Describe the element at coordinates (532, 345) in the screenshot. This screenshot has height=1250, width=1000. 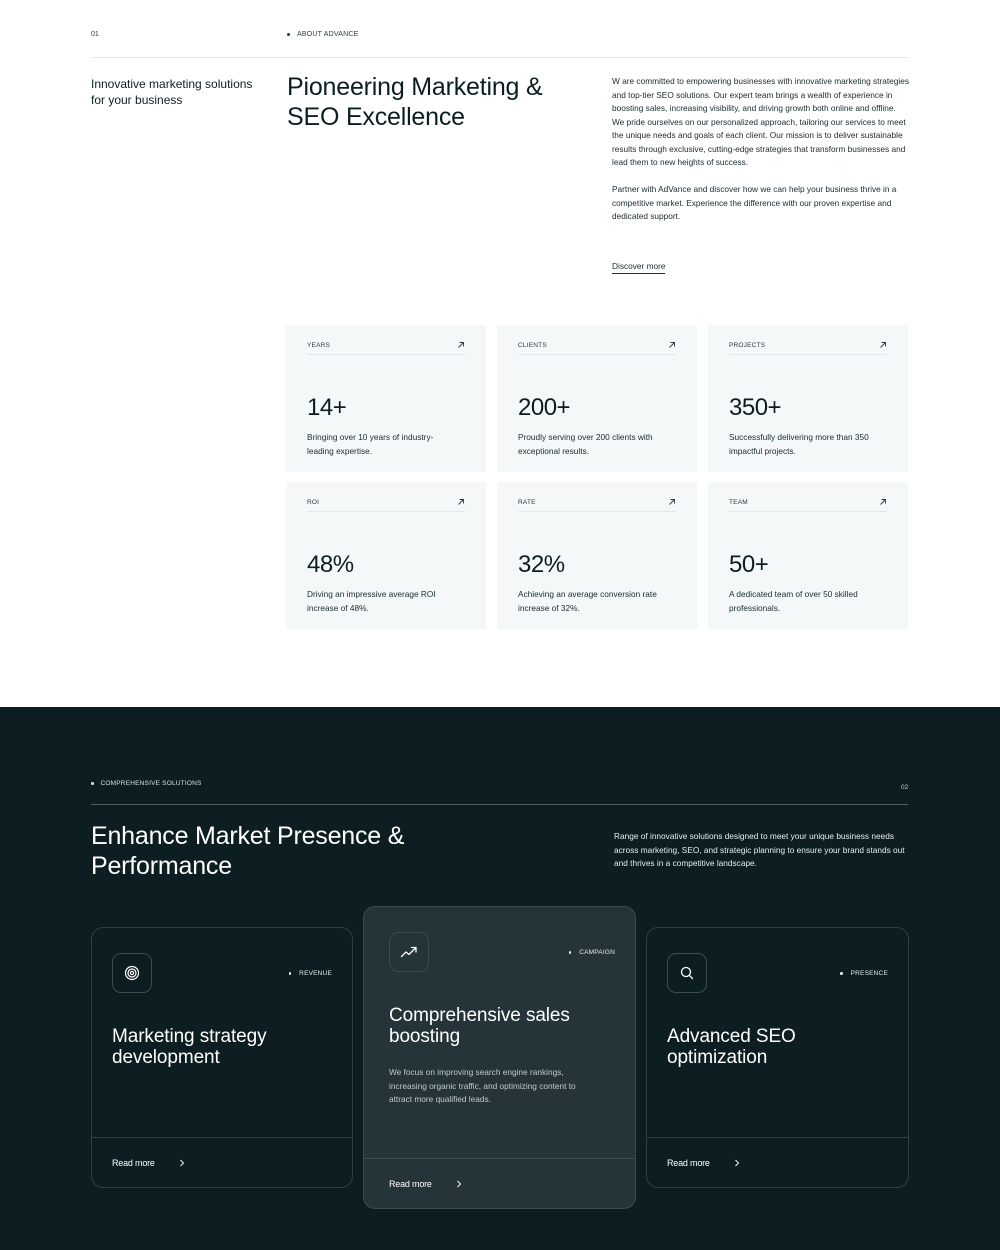
I see `stat-label: CLIENTS` at that location.